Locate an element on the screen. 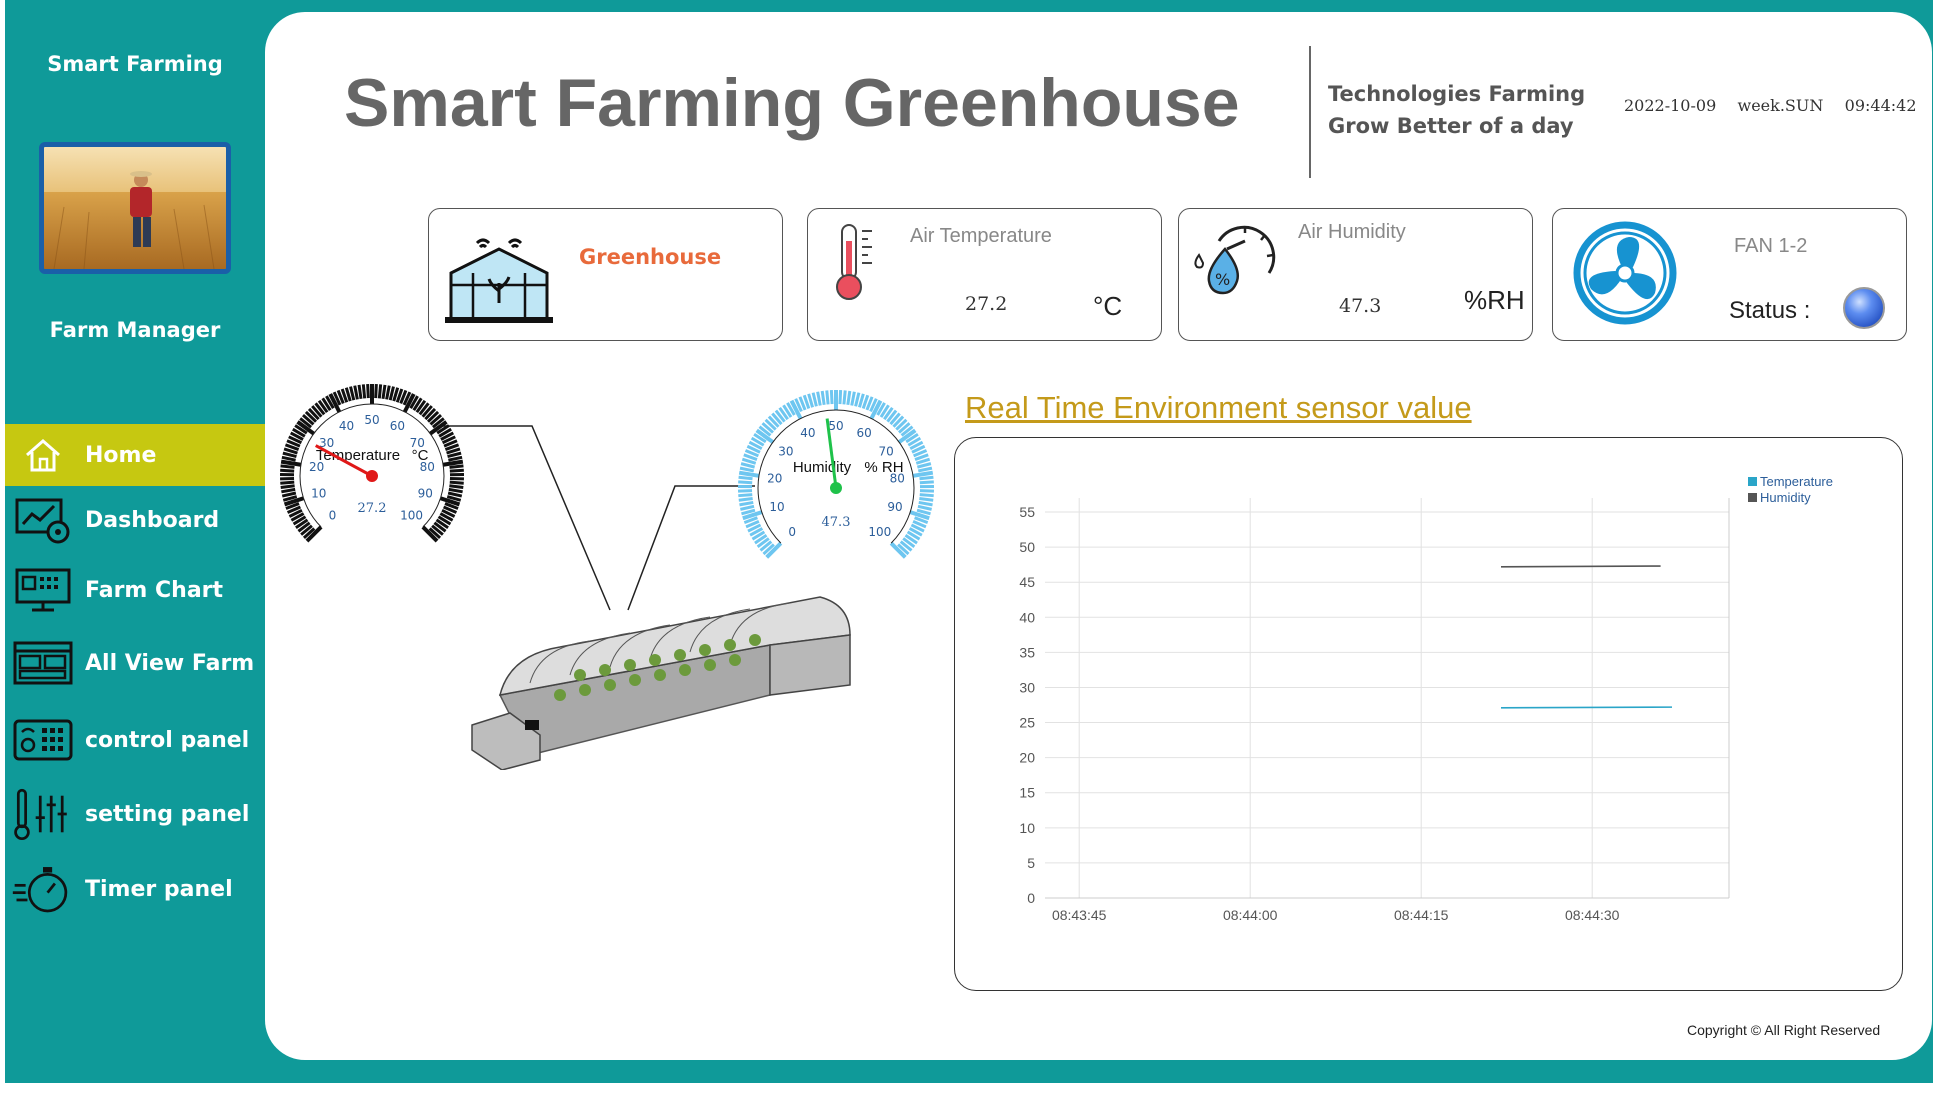  gauge-value: 27.2 is located at coordinates (372, 508).